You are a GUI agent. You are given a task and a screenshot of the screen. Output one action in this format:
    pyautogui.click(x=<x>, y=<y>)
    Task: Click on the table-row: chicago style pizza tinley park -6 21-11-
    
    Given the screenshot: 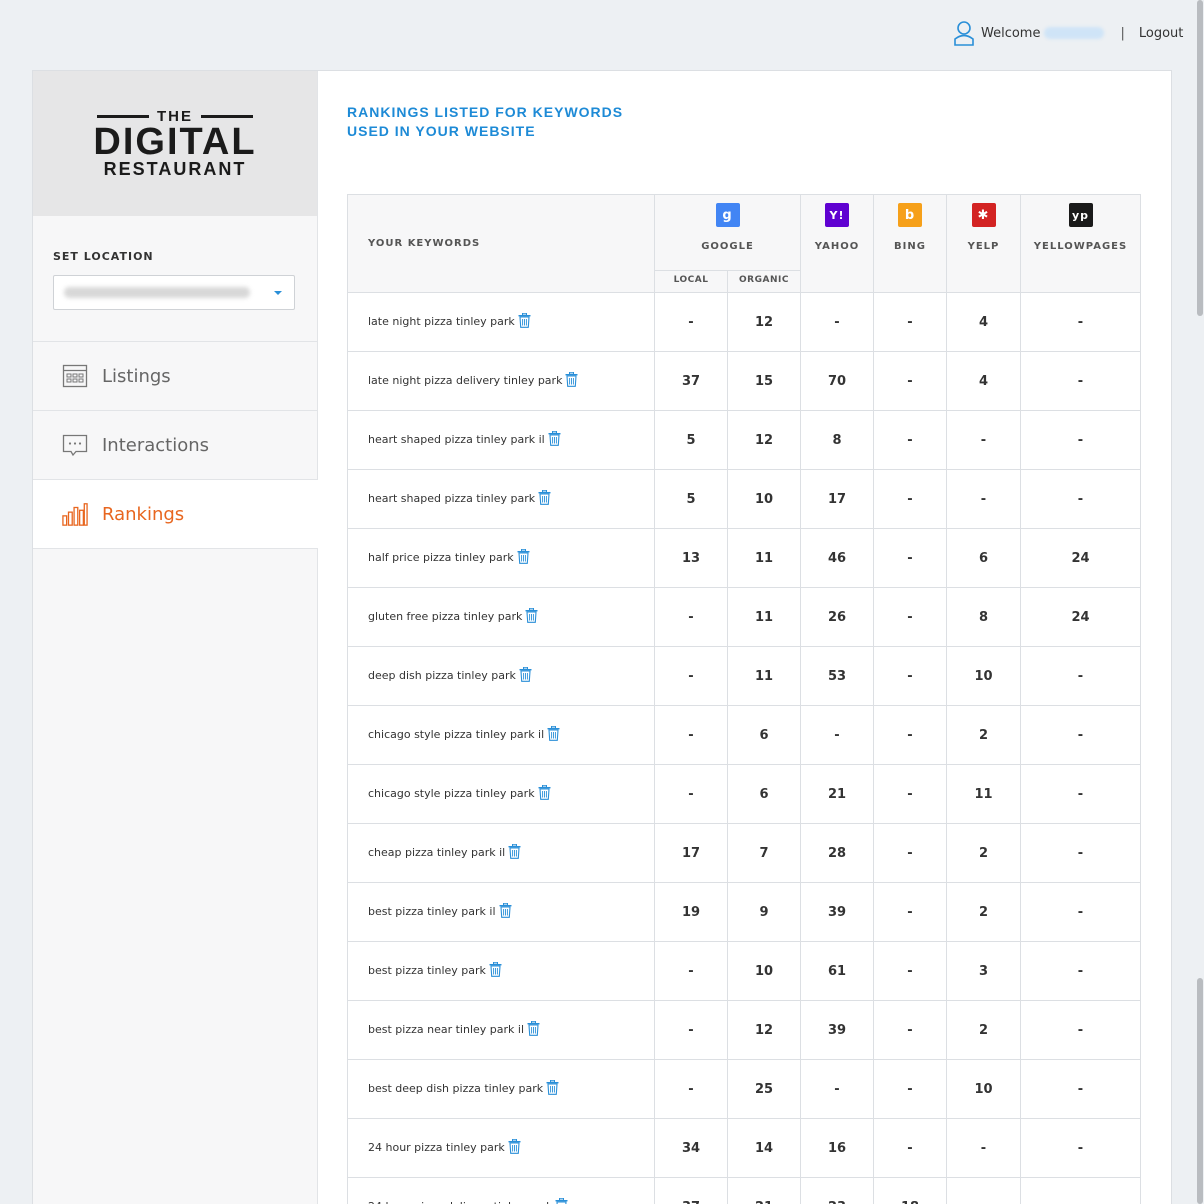 What is the action you would take?
    pyautogui.click(x=744, y=794)
    